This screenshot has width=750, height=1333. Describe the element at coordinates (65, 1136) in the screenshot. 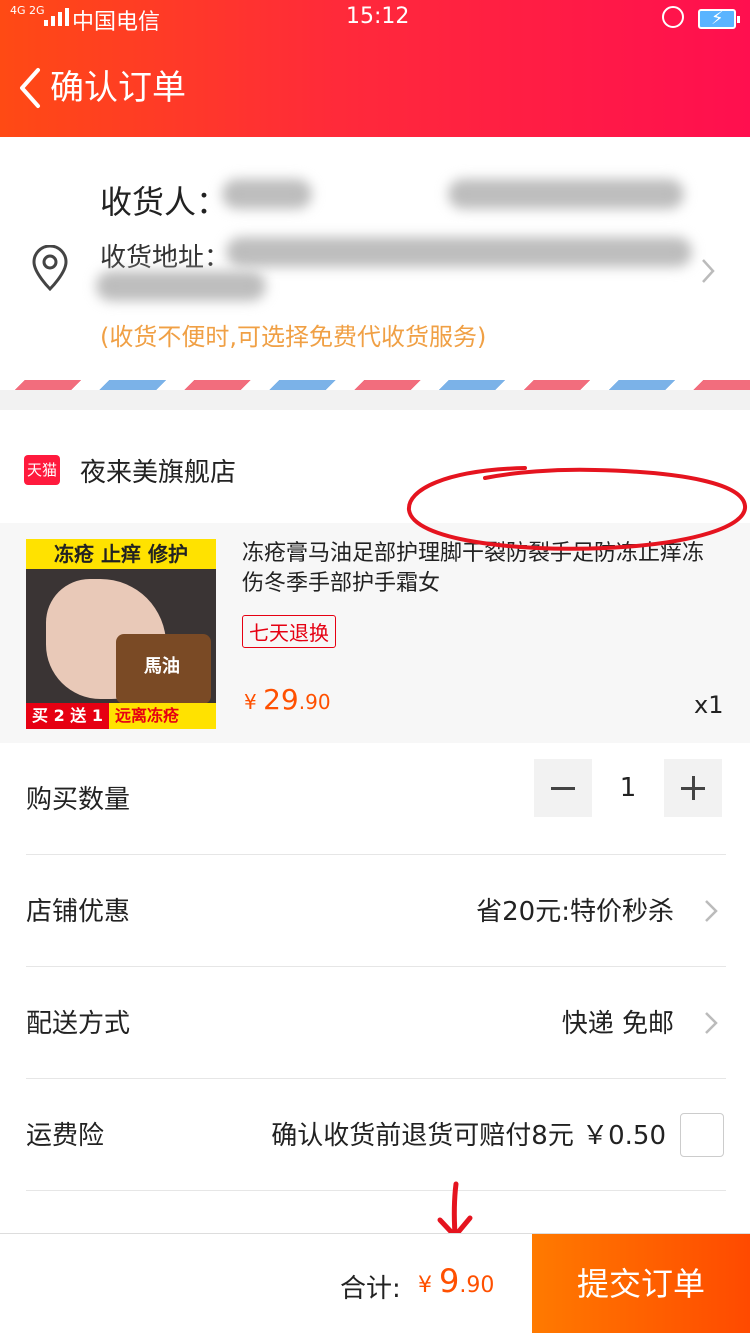

I see `insurance-label: 运费险` at that location.